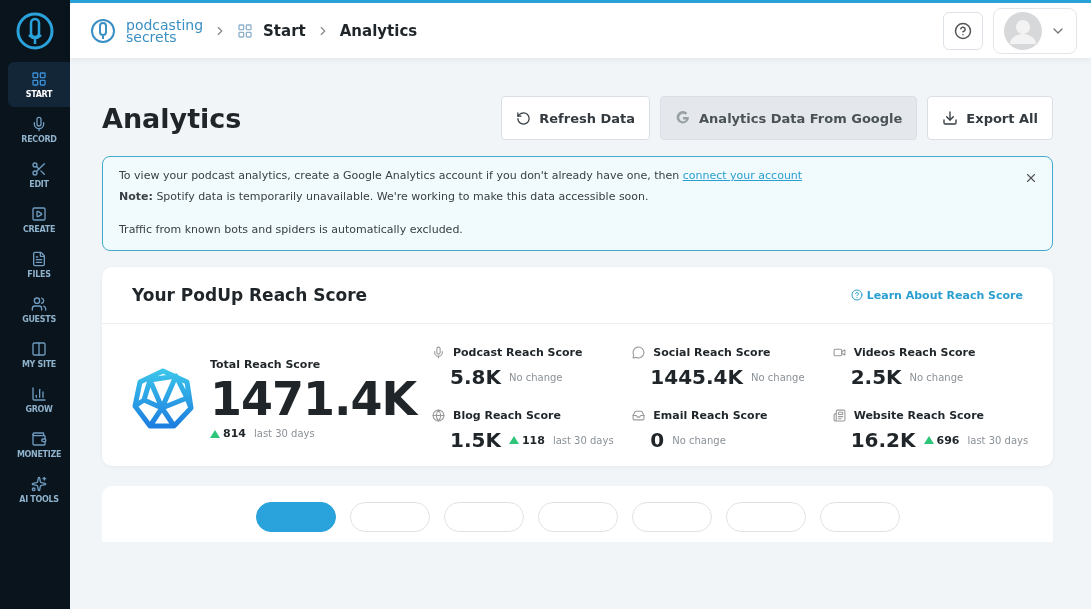 The image size is (1091, 609). What do you see at coordinates (245, 30) in the screenshot?
I see `start-icon` at bounding box center [245, 30].